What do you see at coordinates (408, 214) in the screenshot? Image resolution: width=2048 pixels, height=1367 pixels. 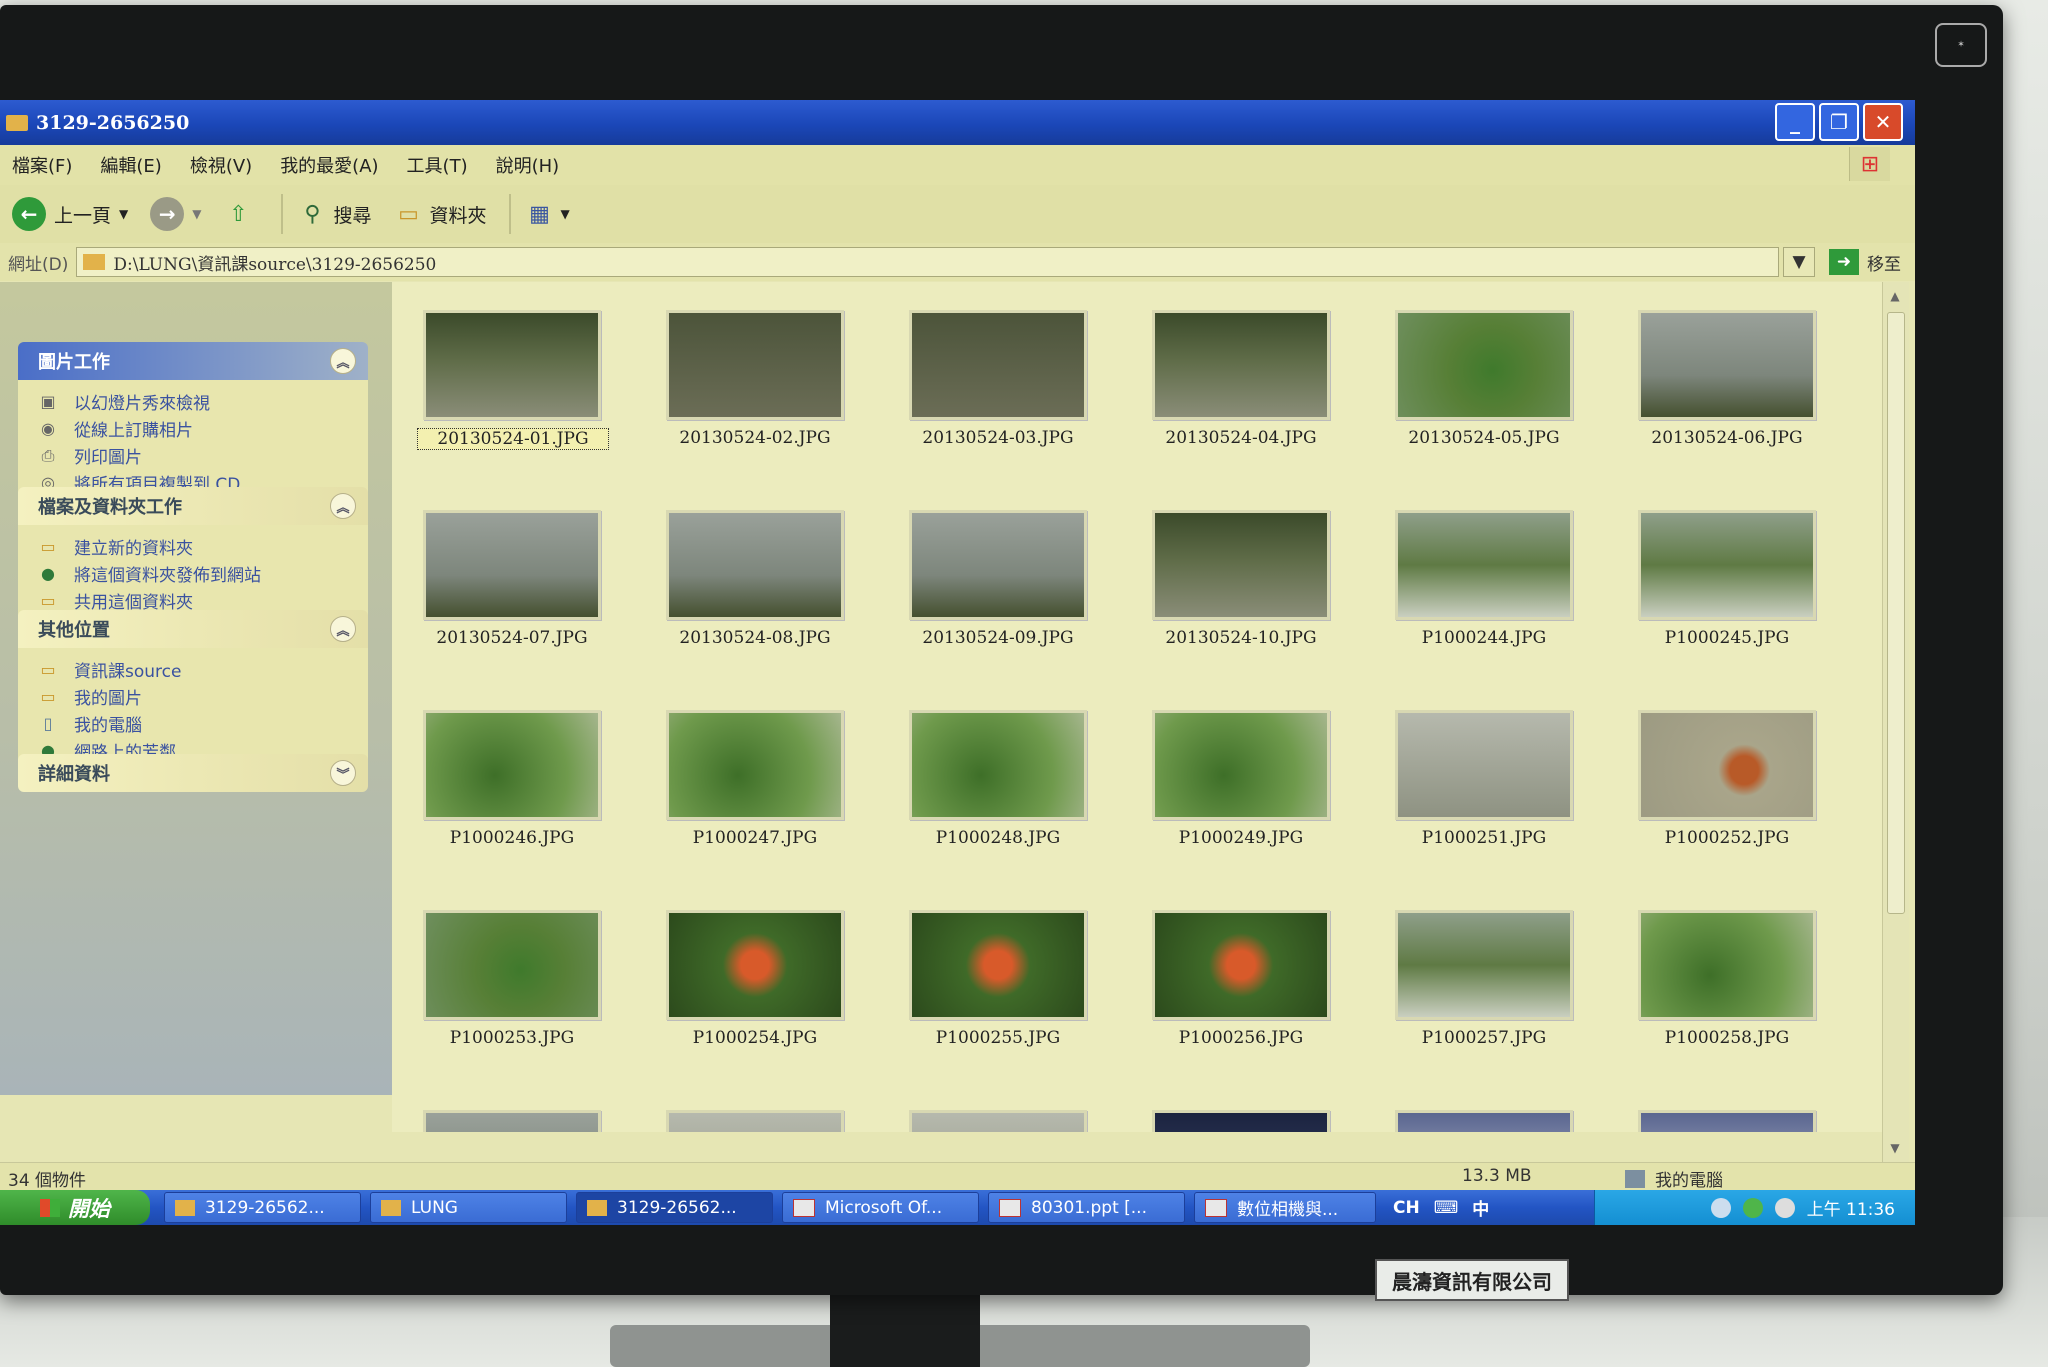 I see `folders-icon: ▭` at bounding box center [408, 214].